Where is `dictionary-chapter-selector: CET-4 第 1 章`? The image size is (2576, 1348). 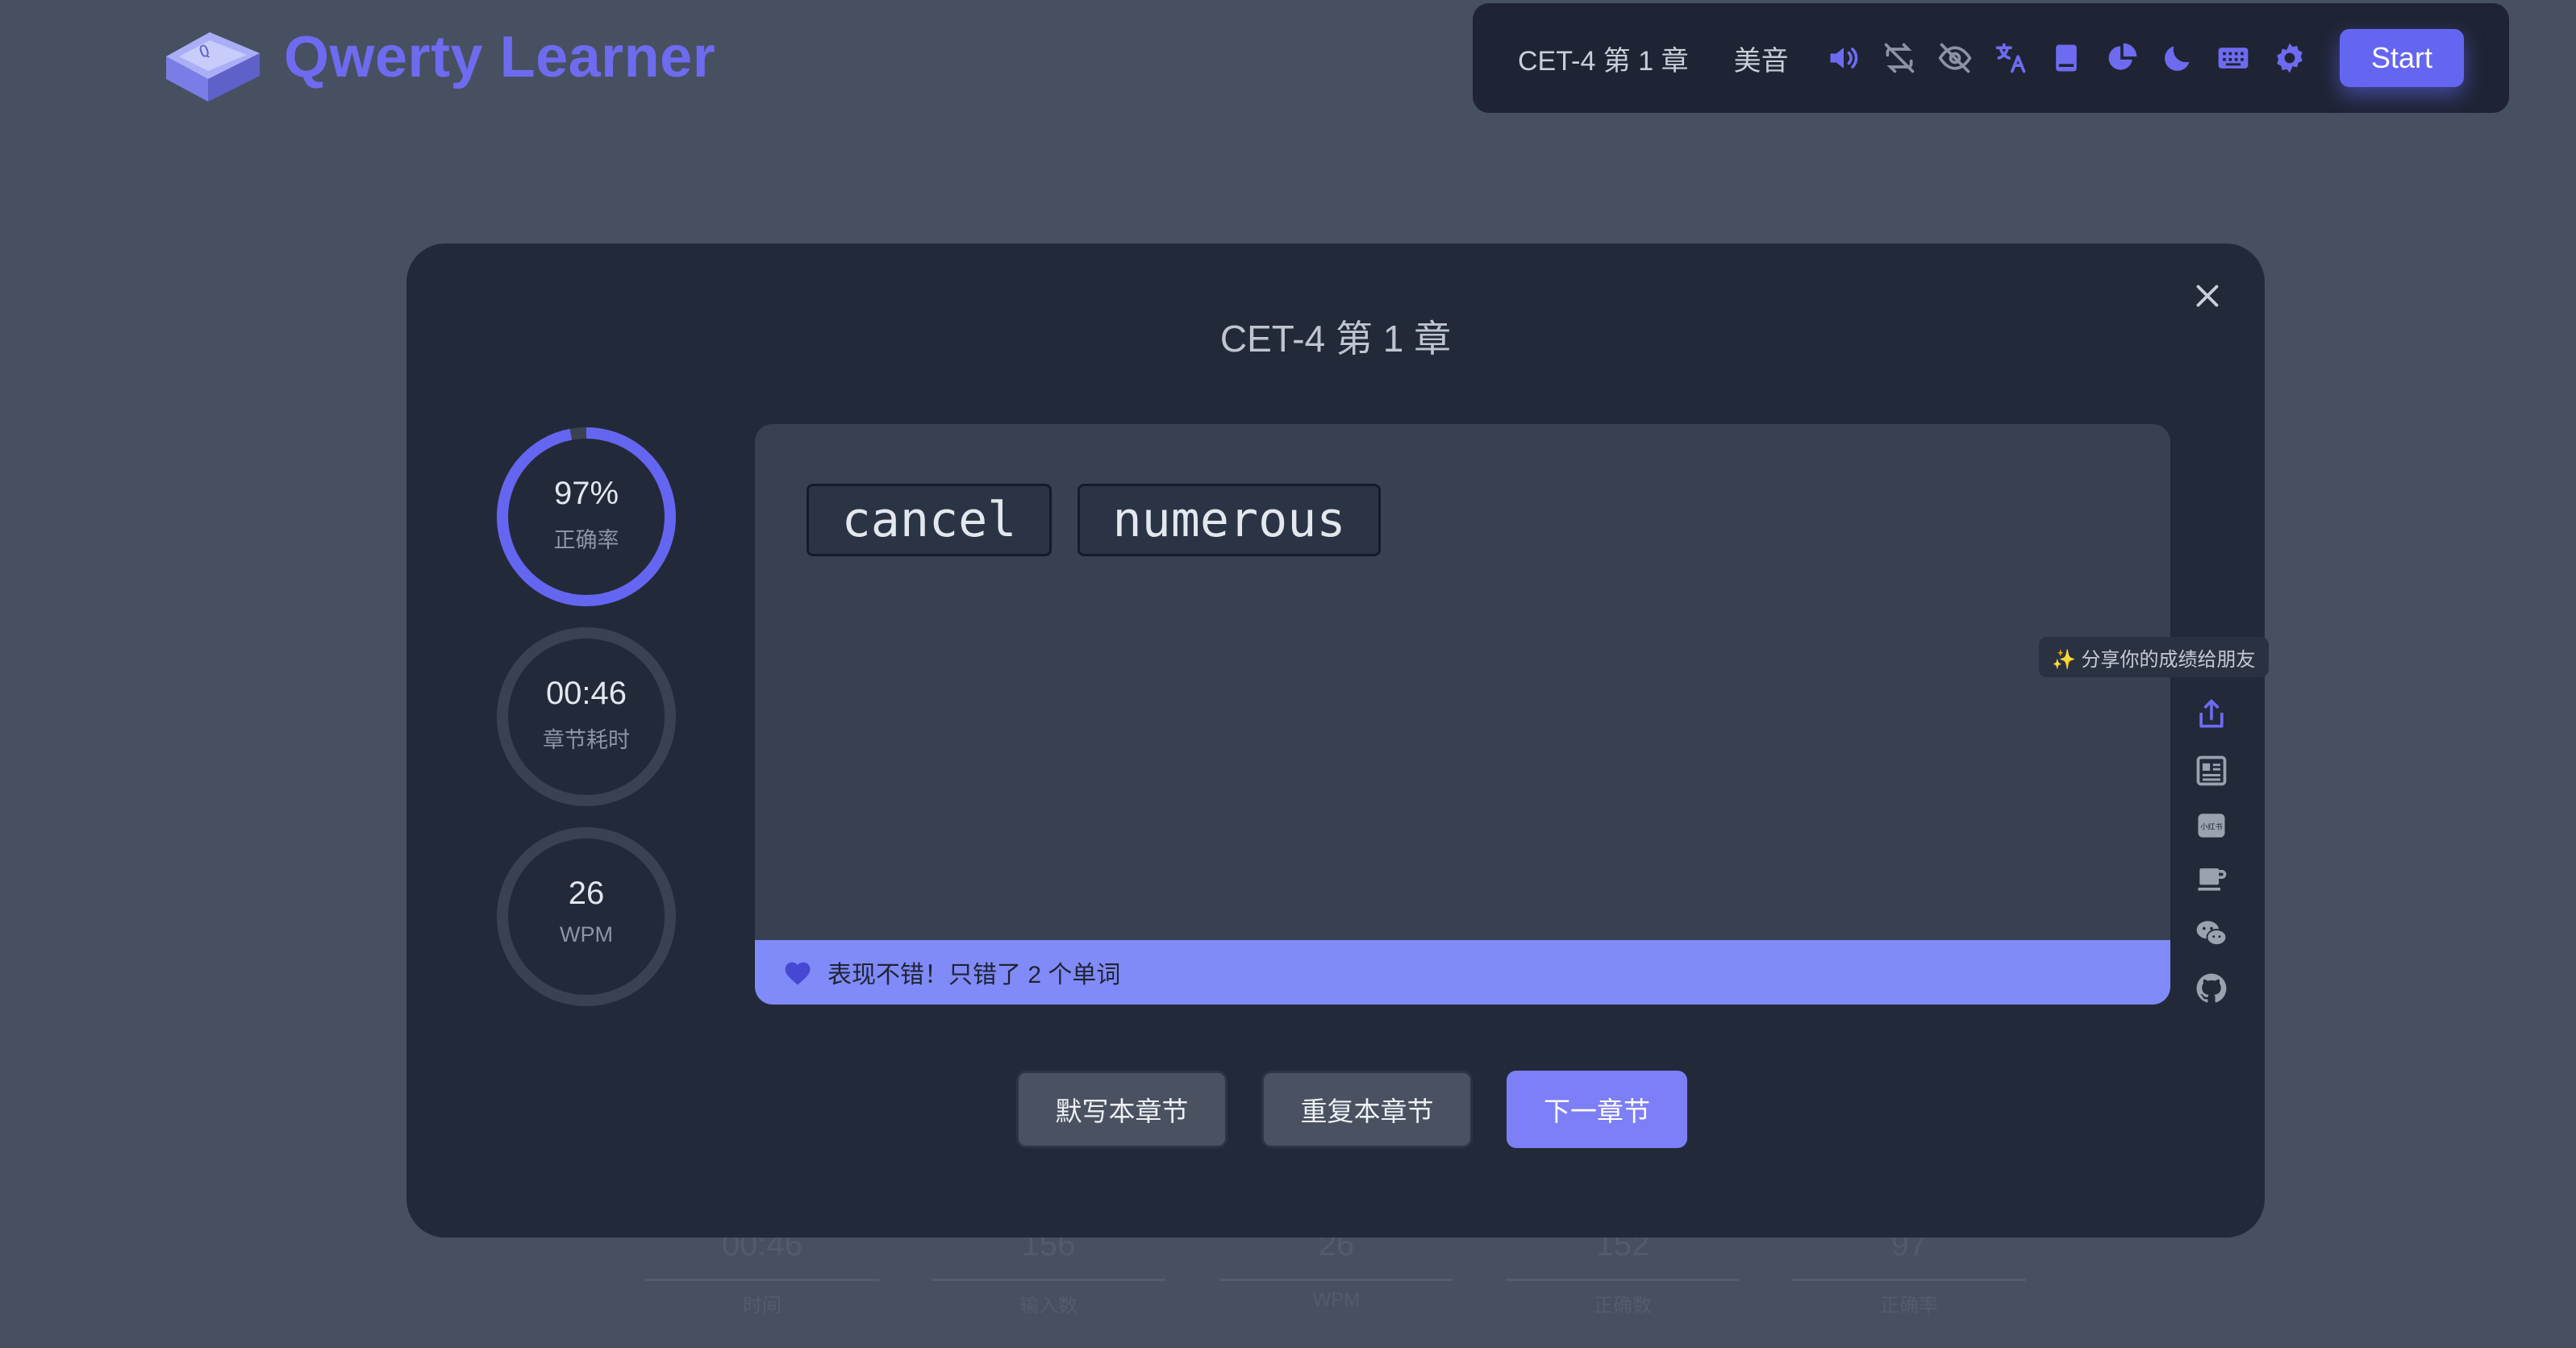 dictionary-chapter-selector: CET-4 第 1 章 is located at coordinates (1603, 58).